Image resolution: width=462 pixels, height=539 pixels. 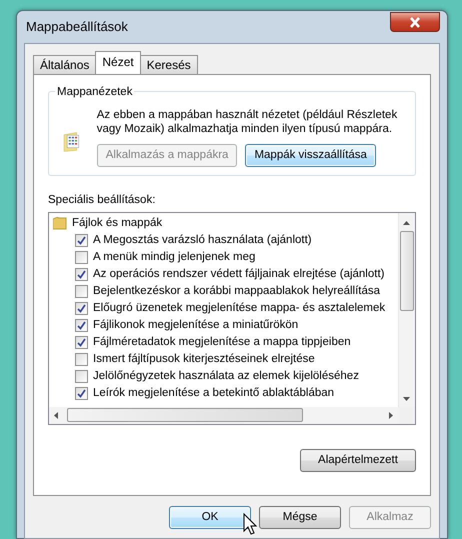 What do you see at coordinates (406, 223) in the screenshot?
I see `up-arrow-icon` at bounding box center [406, 223].